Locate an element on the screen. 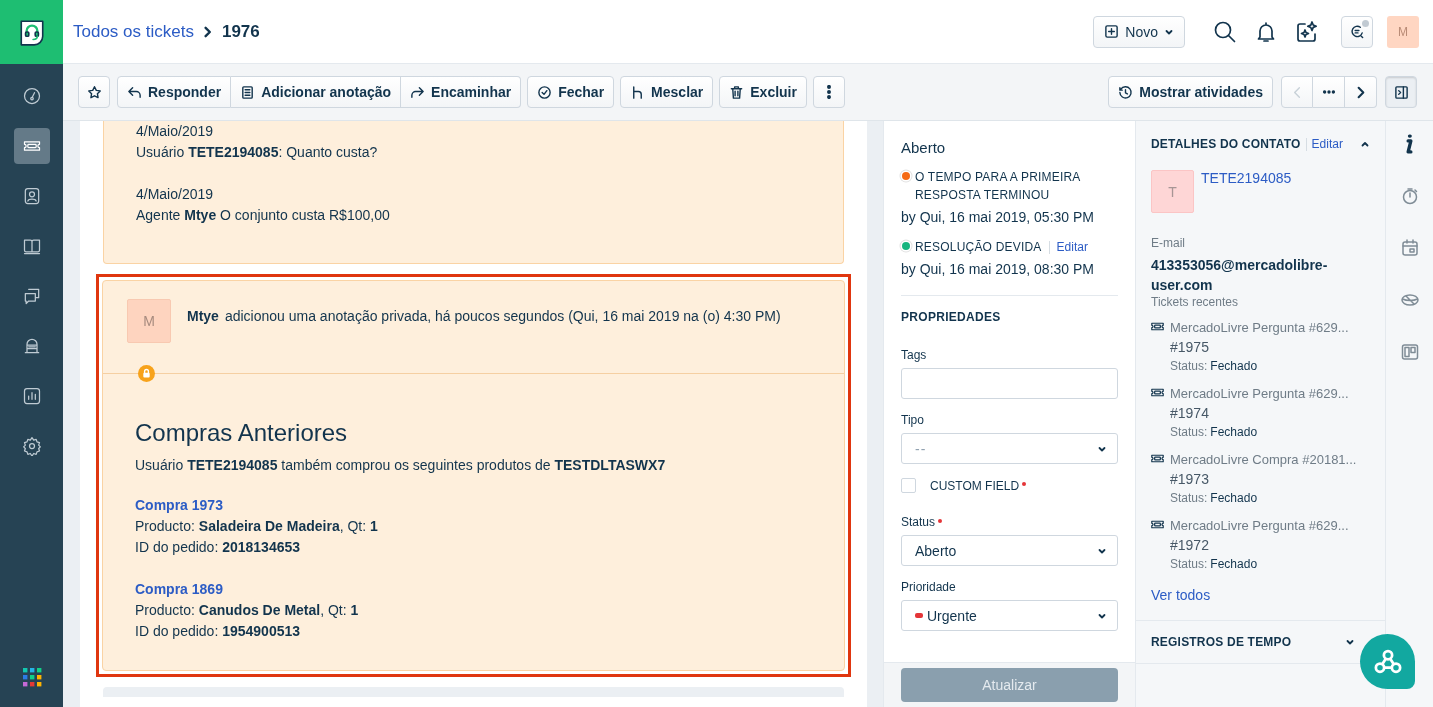 The width and height of the screenshot is (1433, 707). ticket-status: Aberto is located at coordinates (924, 147).